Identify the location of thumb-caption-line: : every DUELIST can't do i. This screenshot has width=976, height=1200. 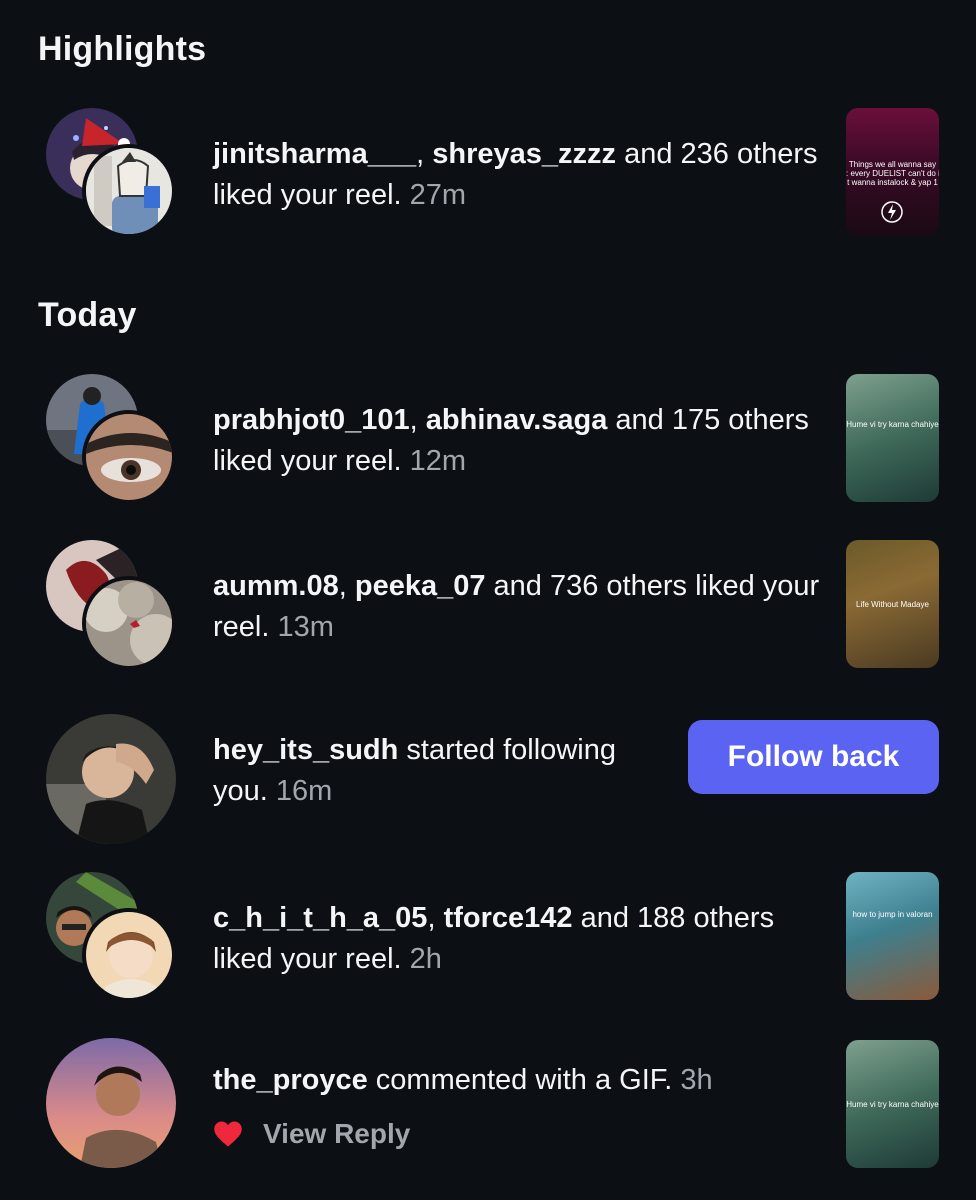
(892, 173).